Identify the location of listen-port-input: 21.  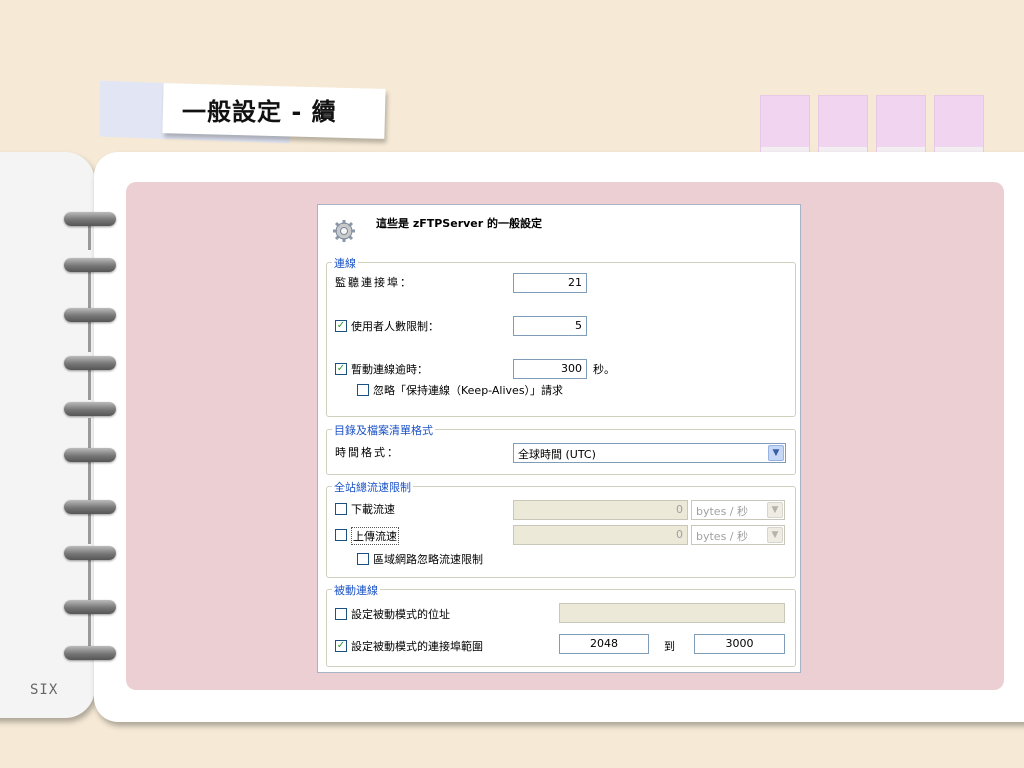
(550, 283).